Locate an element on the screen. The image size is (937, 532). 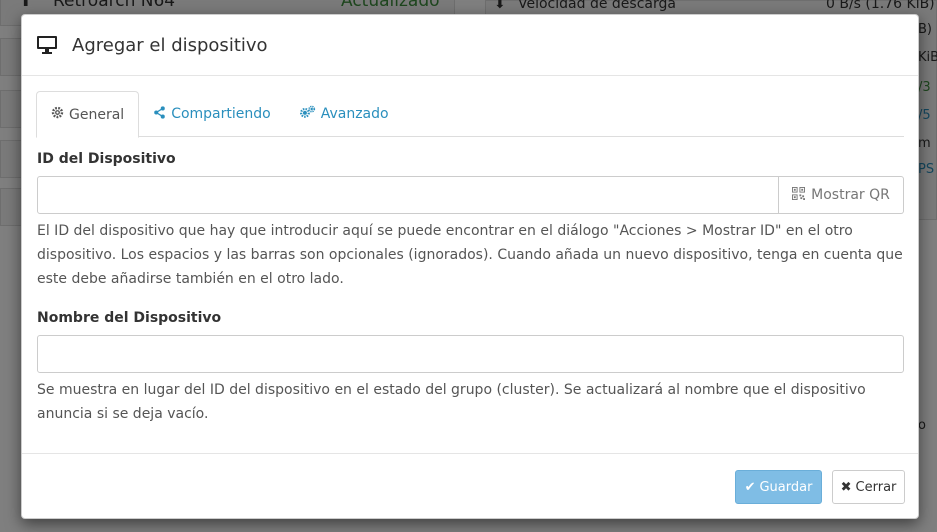
tab-bar: General Compartiendo Avanzado is located at coordinates (470, 114).